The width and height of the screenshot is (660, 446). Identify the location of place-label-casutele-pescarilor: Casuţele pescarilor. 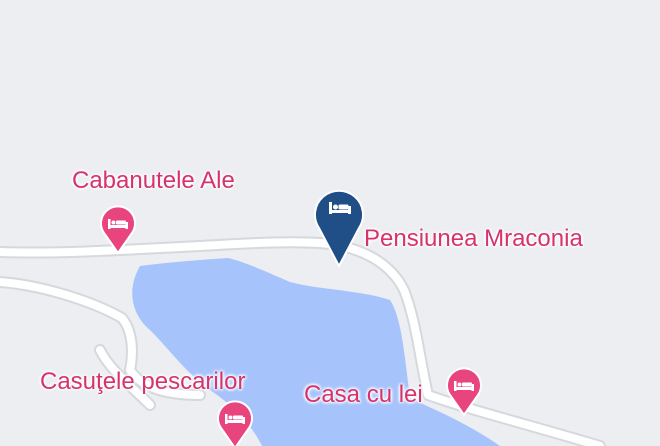
(142, 382).